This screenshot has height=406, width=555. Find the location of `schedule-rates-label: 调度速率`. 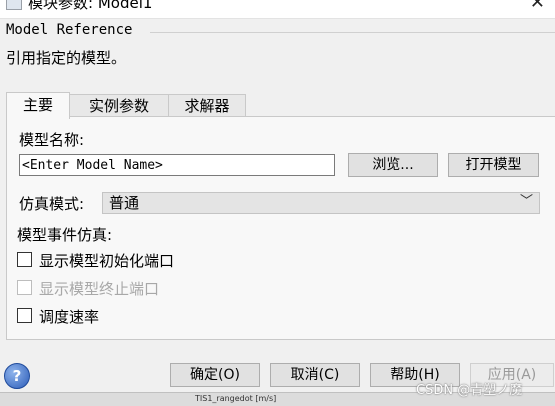

schedule-rates-label: 调度速率 is located at coordinates (69, 317).